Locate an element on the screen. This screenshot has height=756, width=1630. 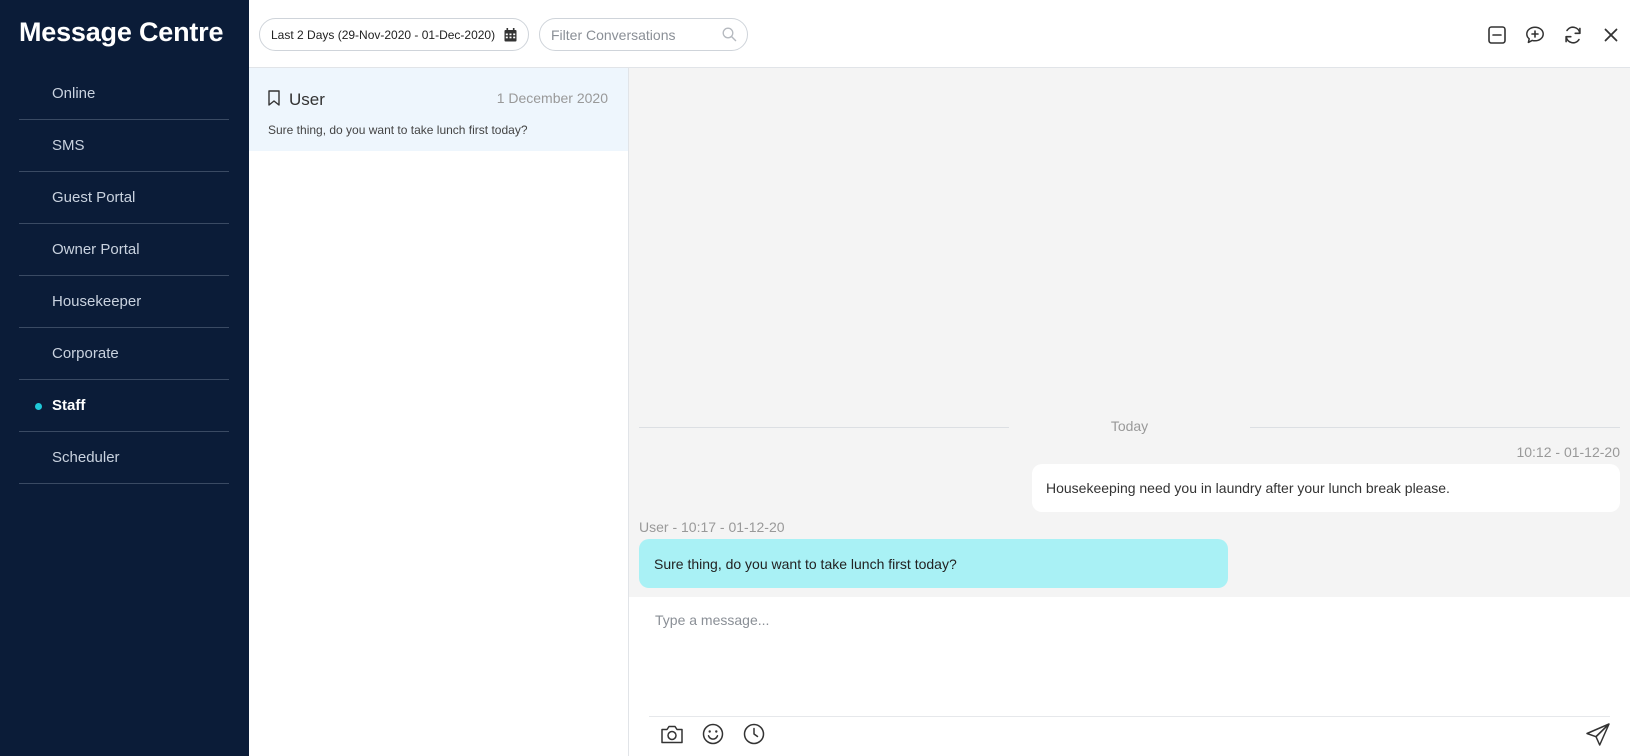
separator-line is located at coordinates (1435, 427).